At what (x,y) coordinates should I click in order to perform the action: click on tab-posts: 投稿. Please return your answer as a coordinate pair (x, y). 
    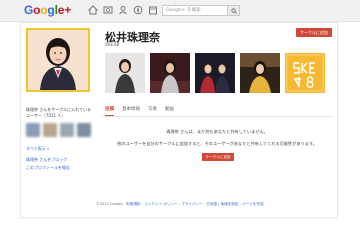
    Looking at the image, I should click on (109, 109).